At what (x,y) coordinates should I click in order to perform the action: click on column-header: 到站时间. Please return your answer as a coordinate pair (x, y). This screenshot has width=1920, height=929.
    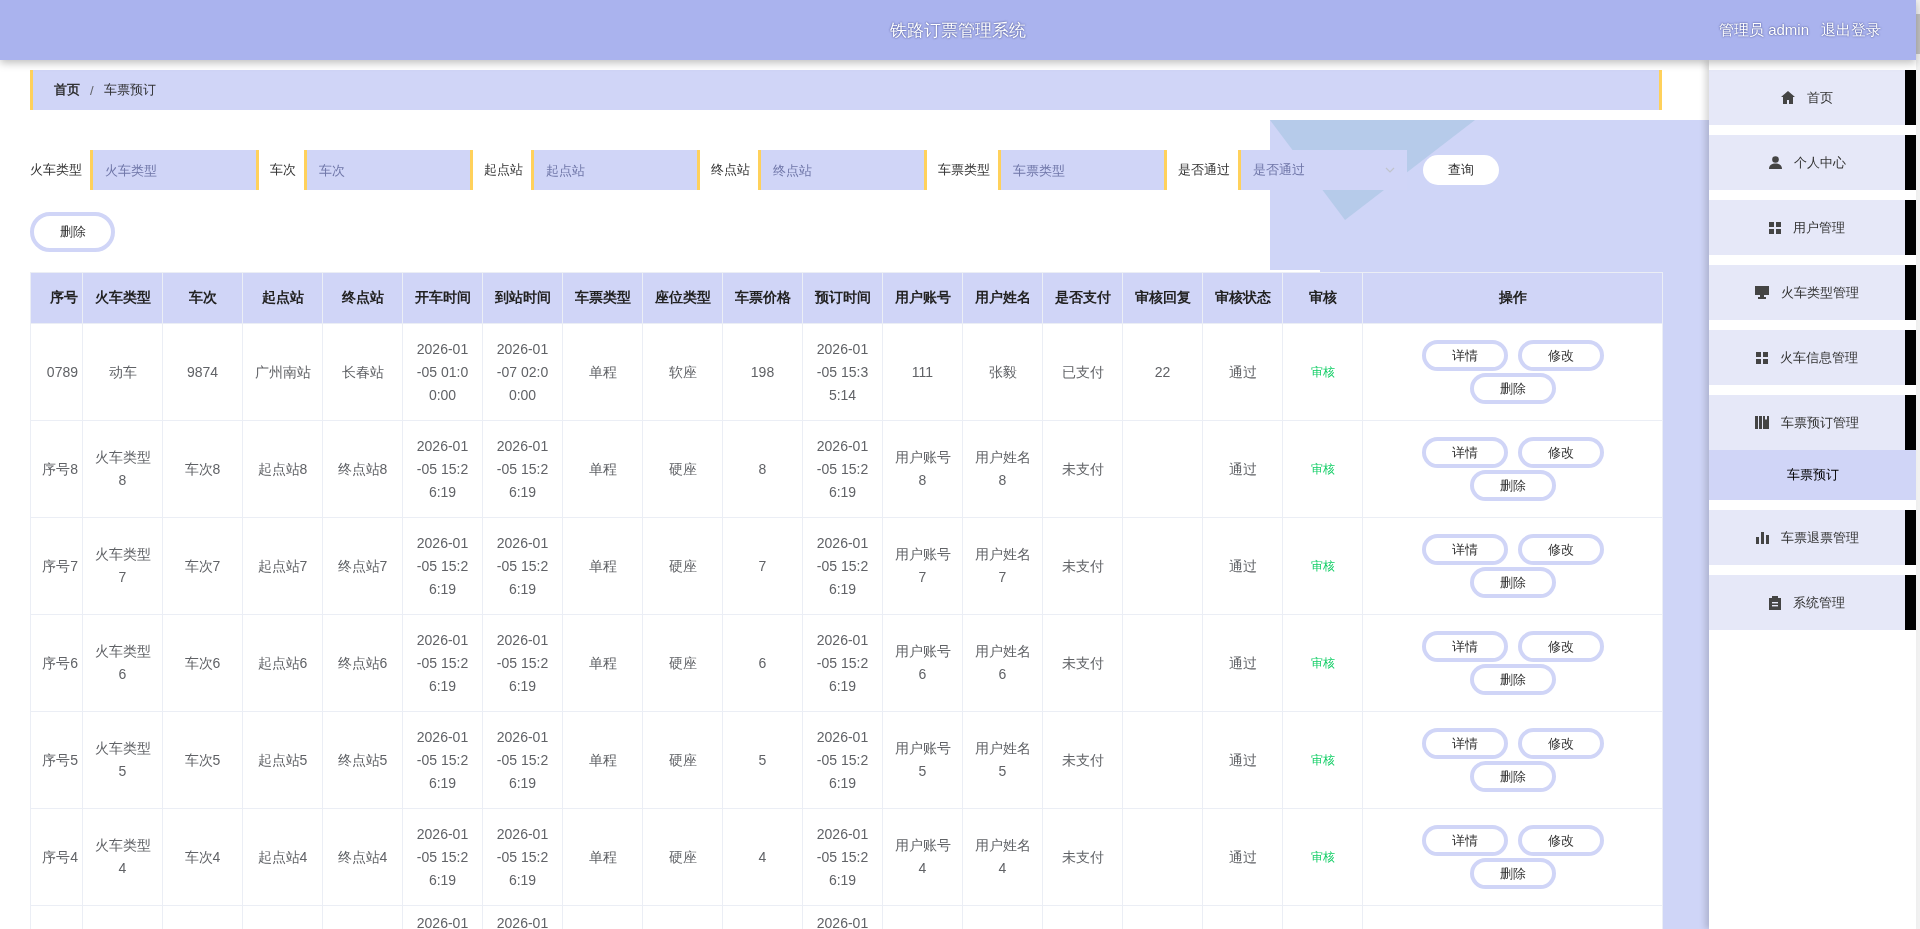
    Looking at the image, I should click on (522, 298).